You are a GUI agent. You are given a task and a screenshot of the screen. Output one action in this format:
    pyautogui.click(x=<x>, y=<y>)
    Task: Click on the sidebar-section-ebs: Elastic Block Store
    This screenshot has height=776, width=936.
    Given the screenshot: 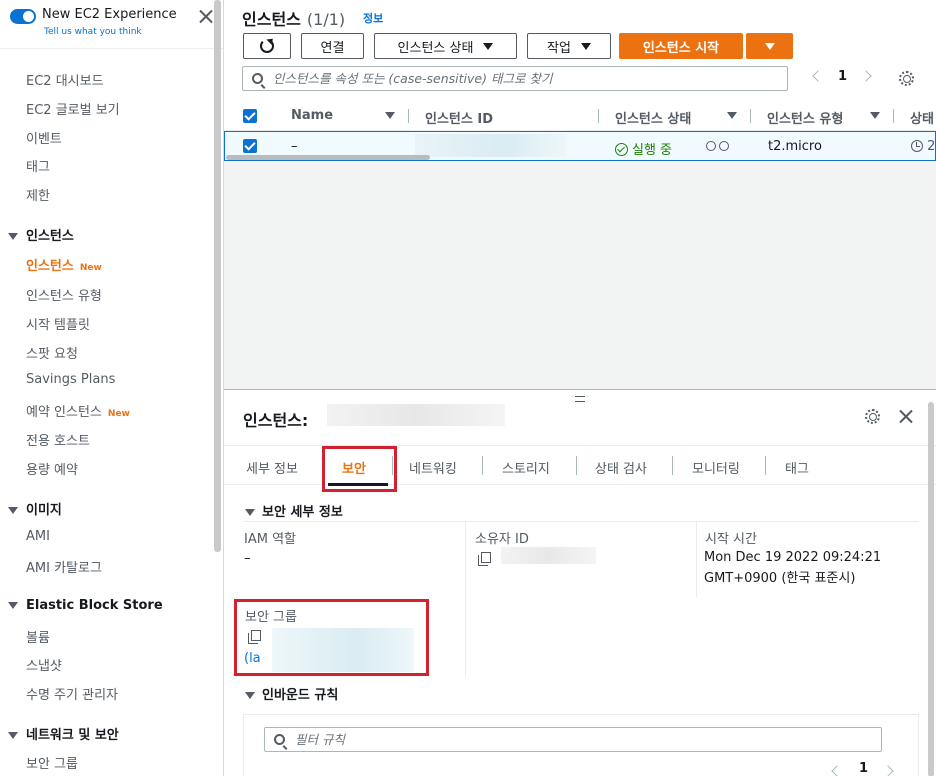 What is the action you would take?
    pyautogui.click(x=85, y=605)
    